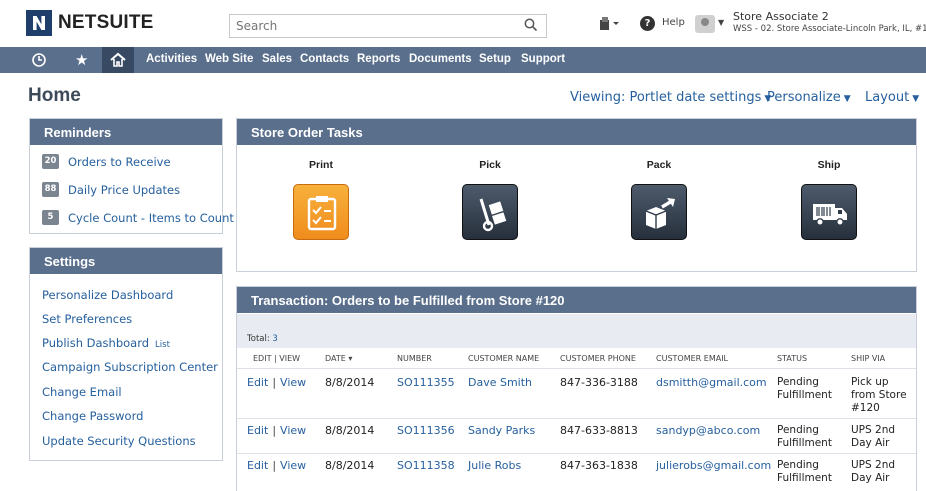  I want to click on viewing-label: Viewing: Portlet date settings, so click(666, 97).